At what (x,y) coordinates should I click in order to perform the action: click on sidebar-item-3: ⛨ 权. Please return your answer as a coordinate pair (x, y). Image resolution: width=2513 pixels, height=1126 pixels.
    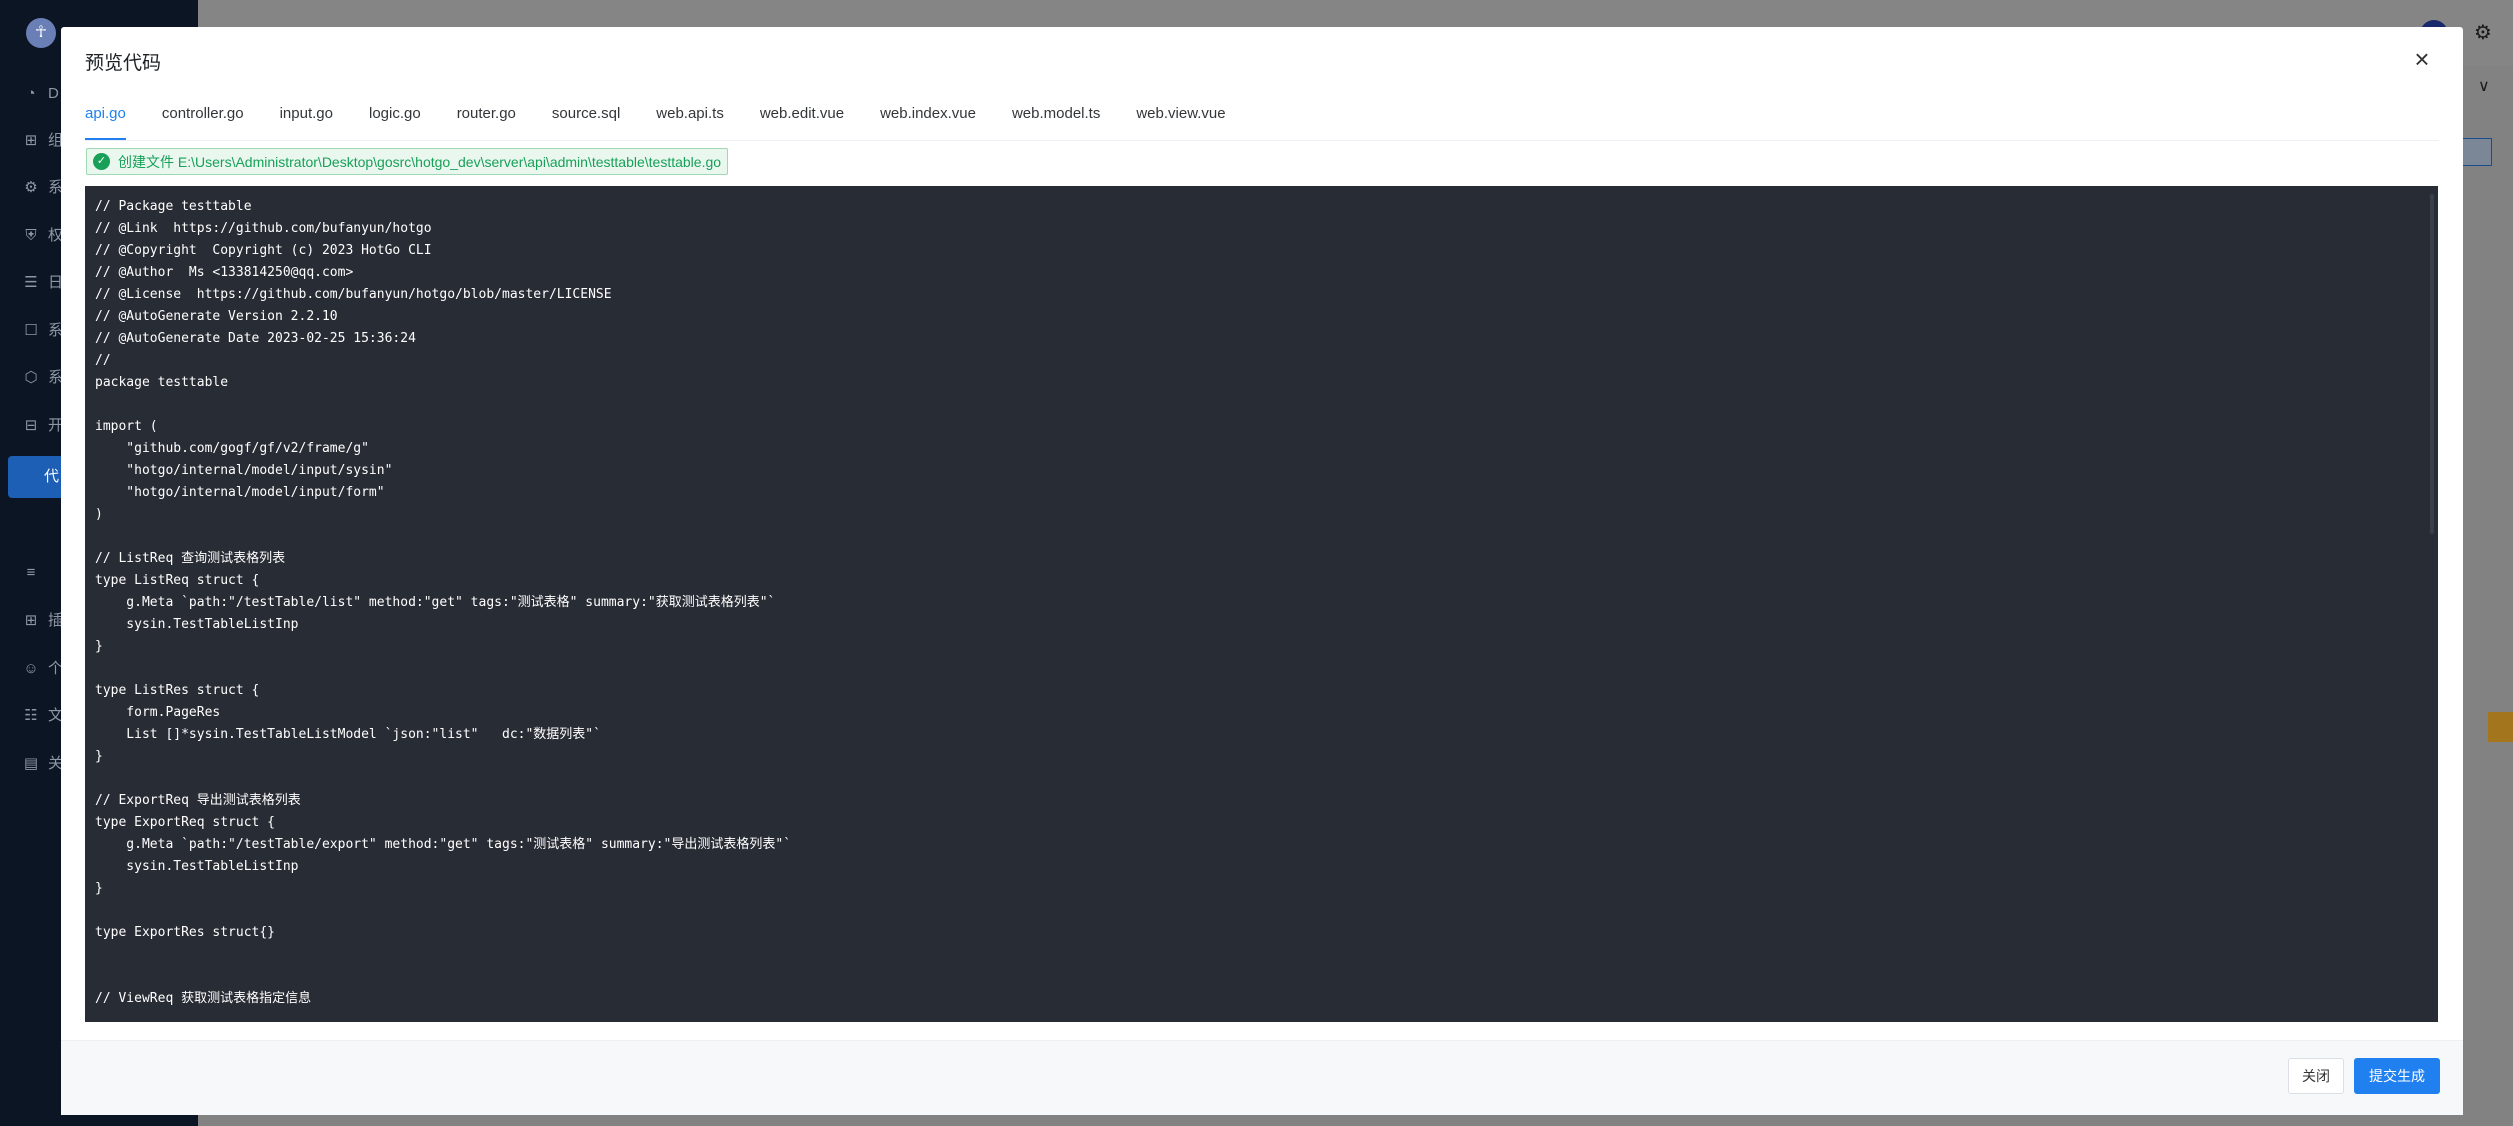
    Looking at the image, I should click on (42, 236).